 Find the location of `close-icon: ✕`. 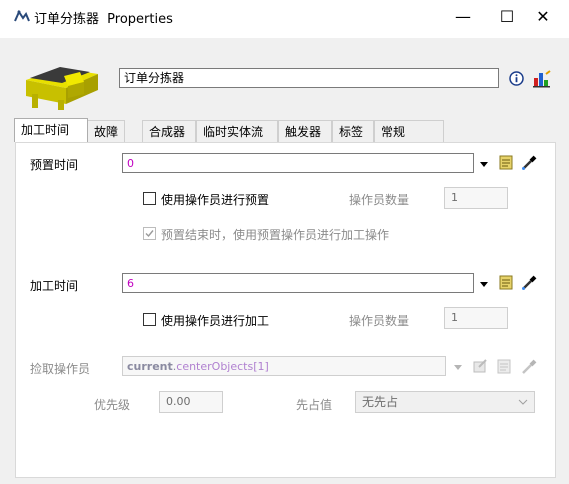

close-icon: ✕ is located at coordinates (543, 16).